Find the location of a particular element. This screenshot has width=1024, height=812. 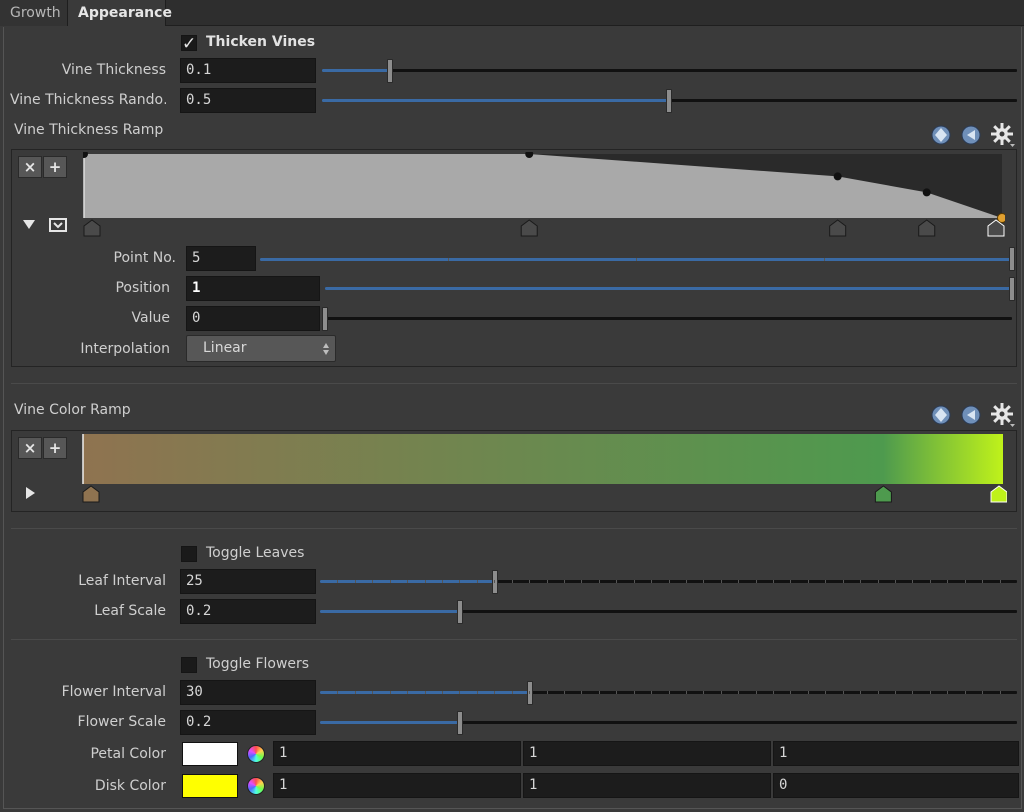

interpolation-select: Linear is located at coordinates (261, 348).